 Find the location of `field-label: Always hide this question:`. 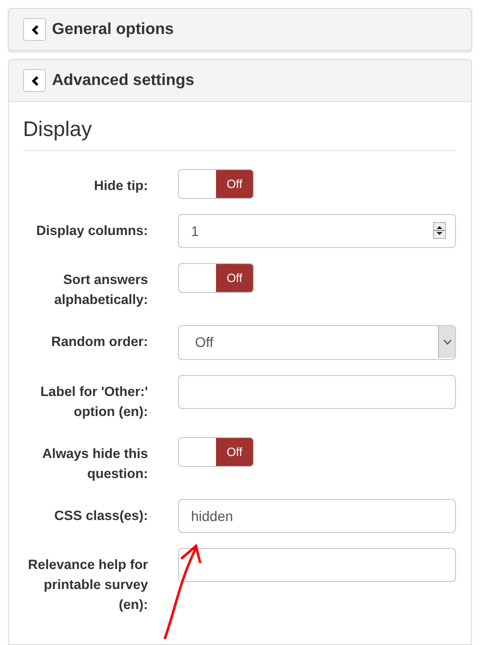

field-label: Always hide this question: is located at coordinates (94, 463).